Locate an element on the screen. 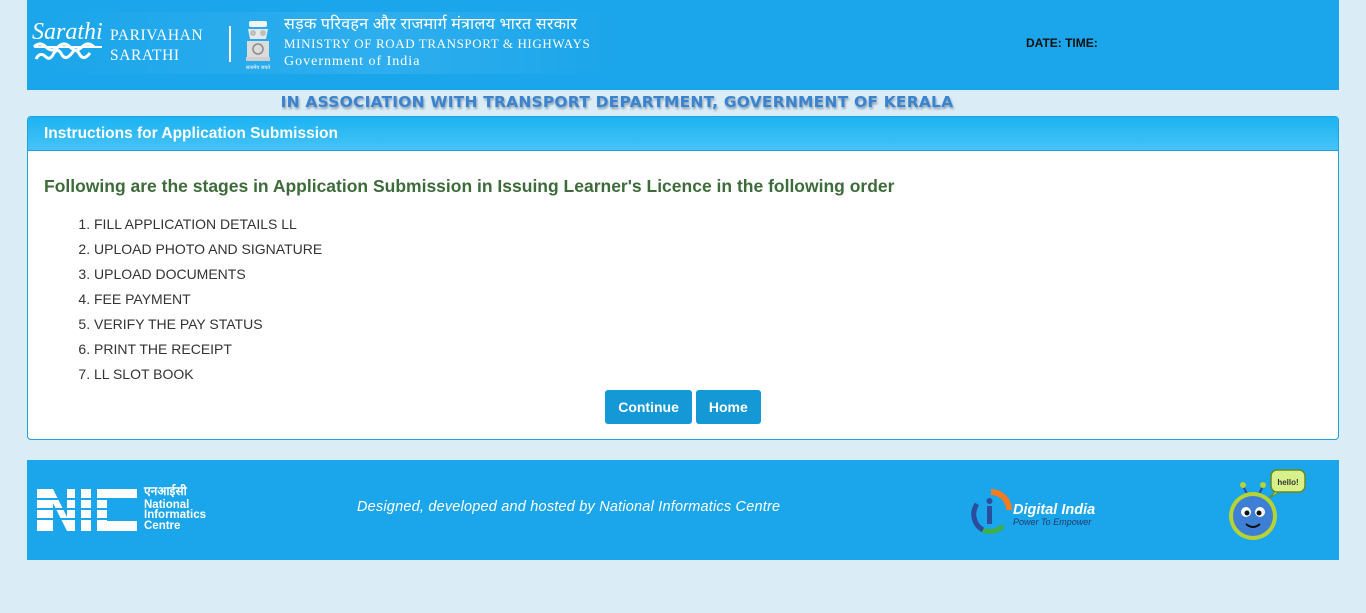  action-buttons: Continue Home is located at coordinates (683, 407).